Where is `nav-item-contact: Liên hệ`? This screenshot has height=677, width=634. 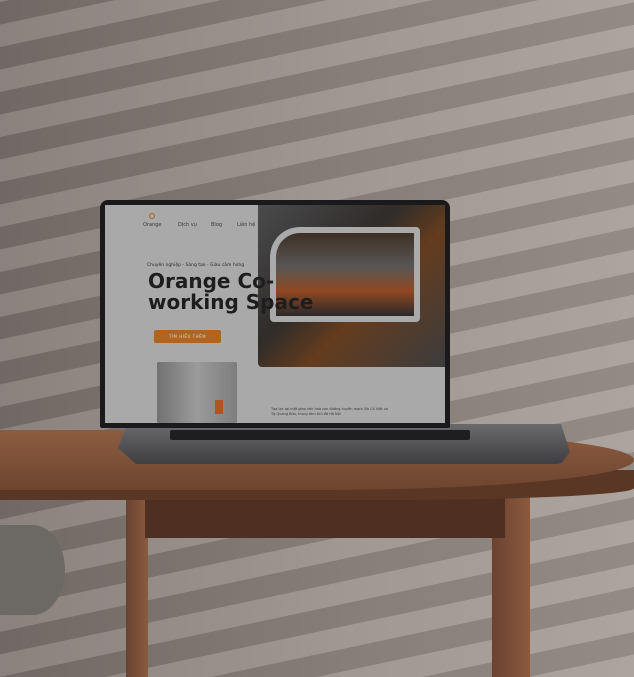 nav-item-contact: Liên hệ is located at coordinates (246, 225).